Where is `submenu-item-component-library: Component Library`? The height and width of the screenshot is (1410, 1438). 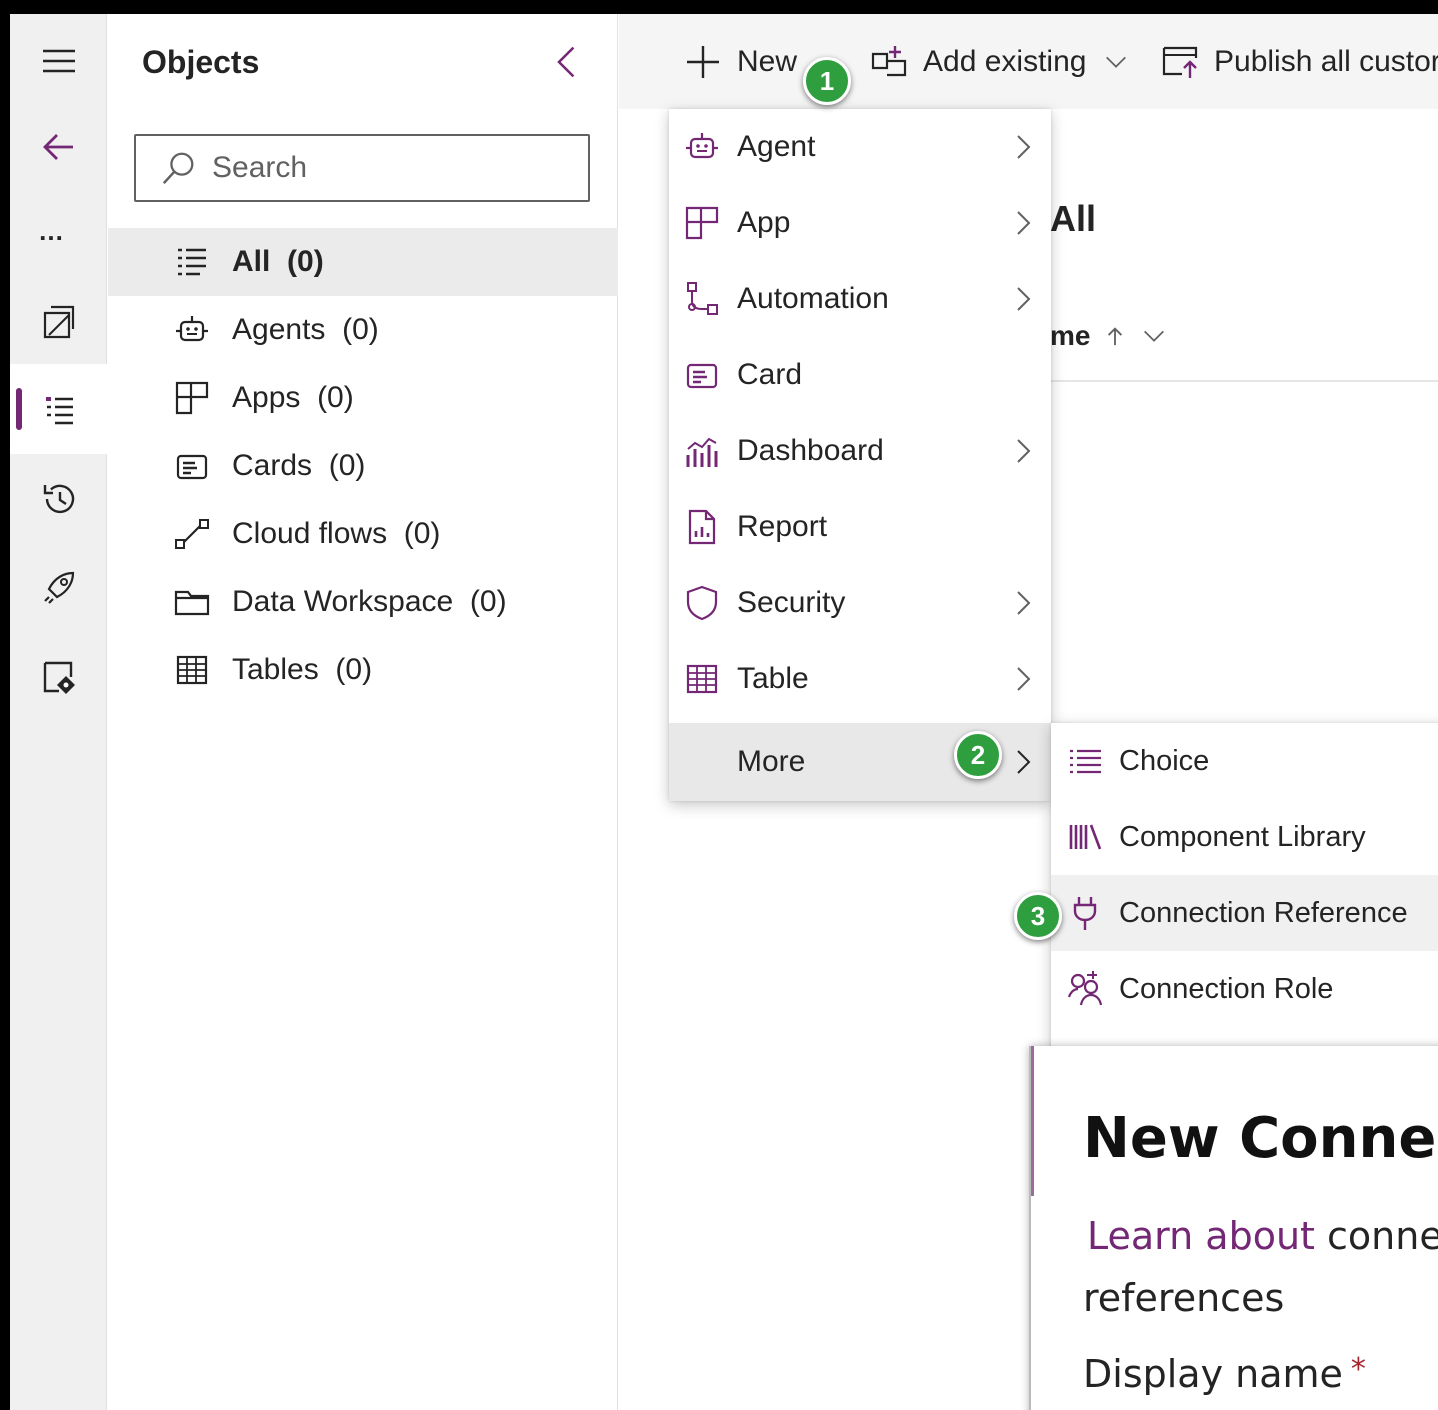
submenu-item-component-library: Component Library is located at coordinates (1244, 837).